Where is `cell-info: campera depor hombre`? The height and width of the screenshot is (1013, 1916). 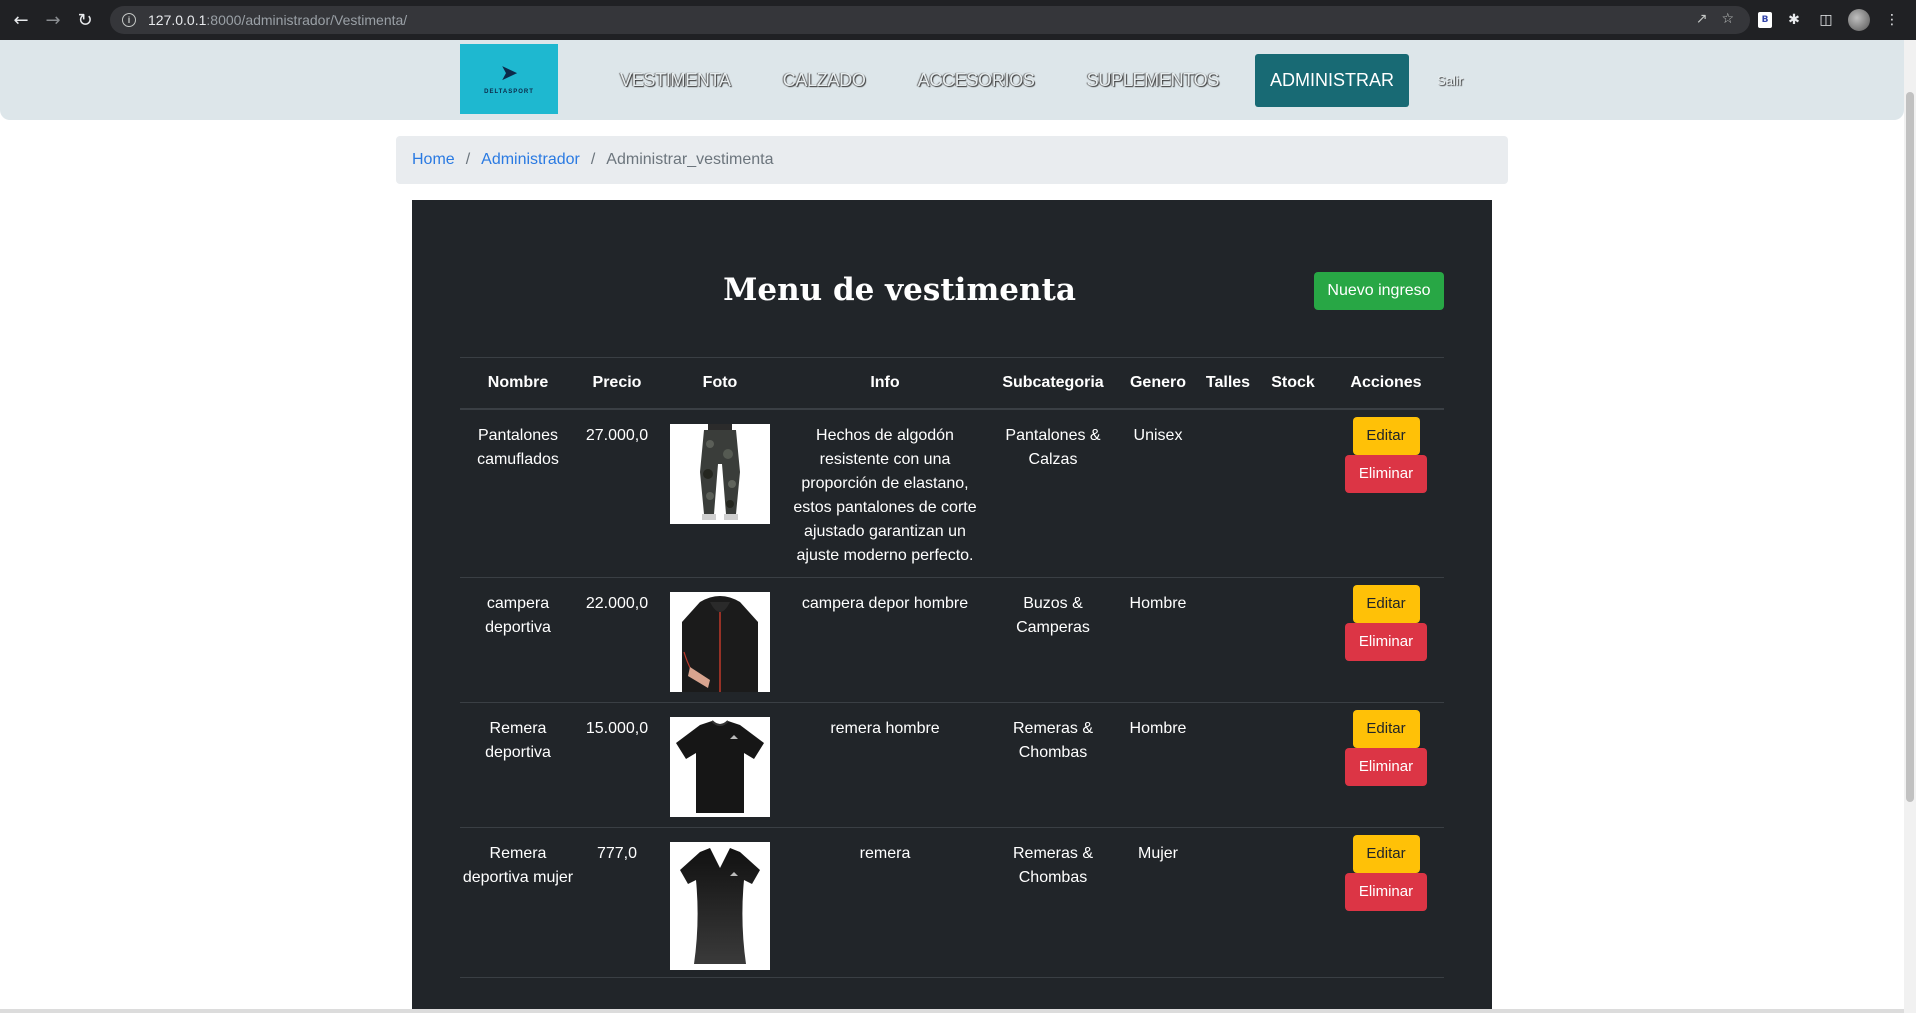 cell-info: campera depor hombre is located at coordinates (885, 640).